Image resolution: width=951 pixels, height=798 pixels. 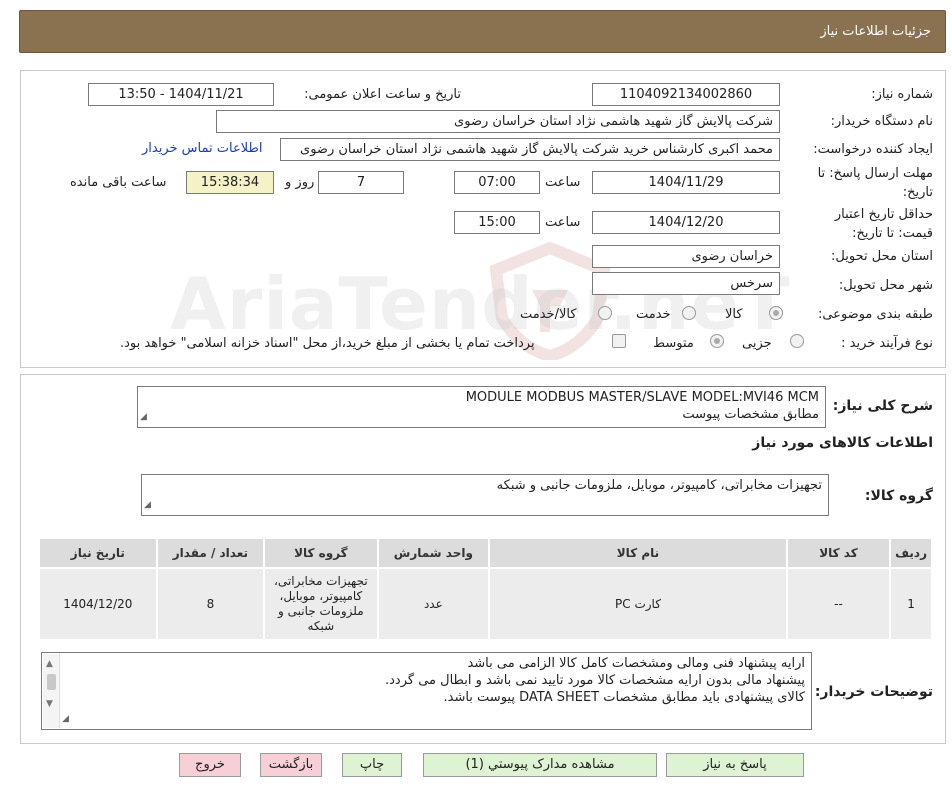 What do you see at coordinates (686, 222) in the screenshot?
I see `validity-date-field: 1404/12/20` at bounding box center [686, 222].